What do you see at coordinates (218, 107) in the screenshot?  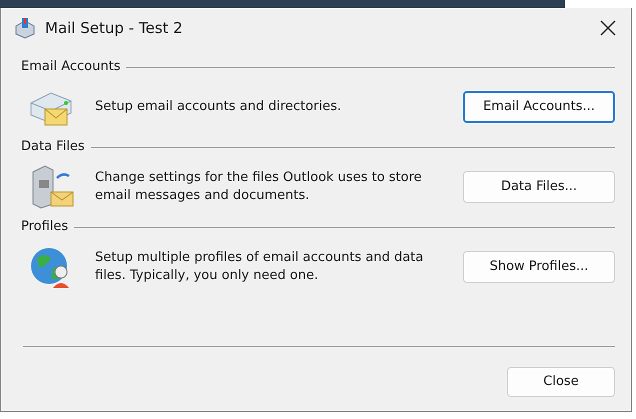 I see `section-description: Setup email accounts and directories.` at bounding box center [218, 107].